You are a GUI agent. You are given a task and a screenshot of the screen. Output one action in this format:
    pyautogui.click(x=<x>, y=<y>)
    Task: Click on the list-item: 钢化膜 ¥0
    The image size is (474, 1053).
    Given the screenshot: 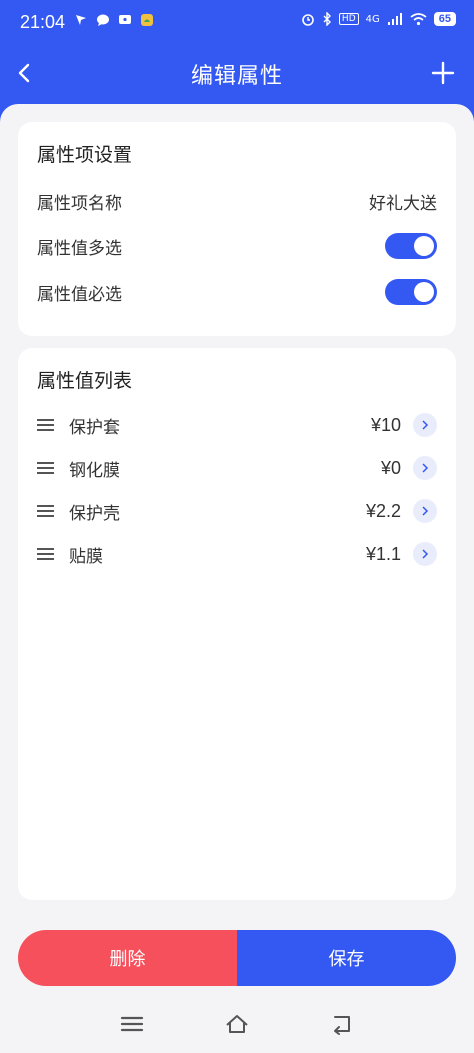 What is the action you would take?
    pyautogui.click(x=237, y=468)
    